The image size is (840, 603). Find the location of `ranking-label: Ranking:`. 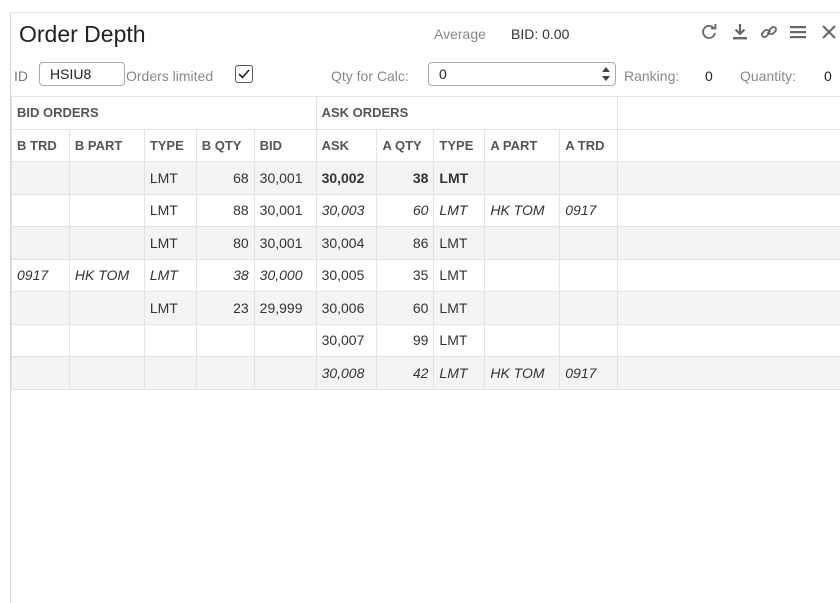

ranking-label: Ranking: is located at coordinates (651, 76).